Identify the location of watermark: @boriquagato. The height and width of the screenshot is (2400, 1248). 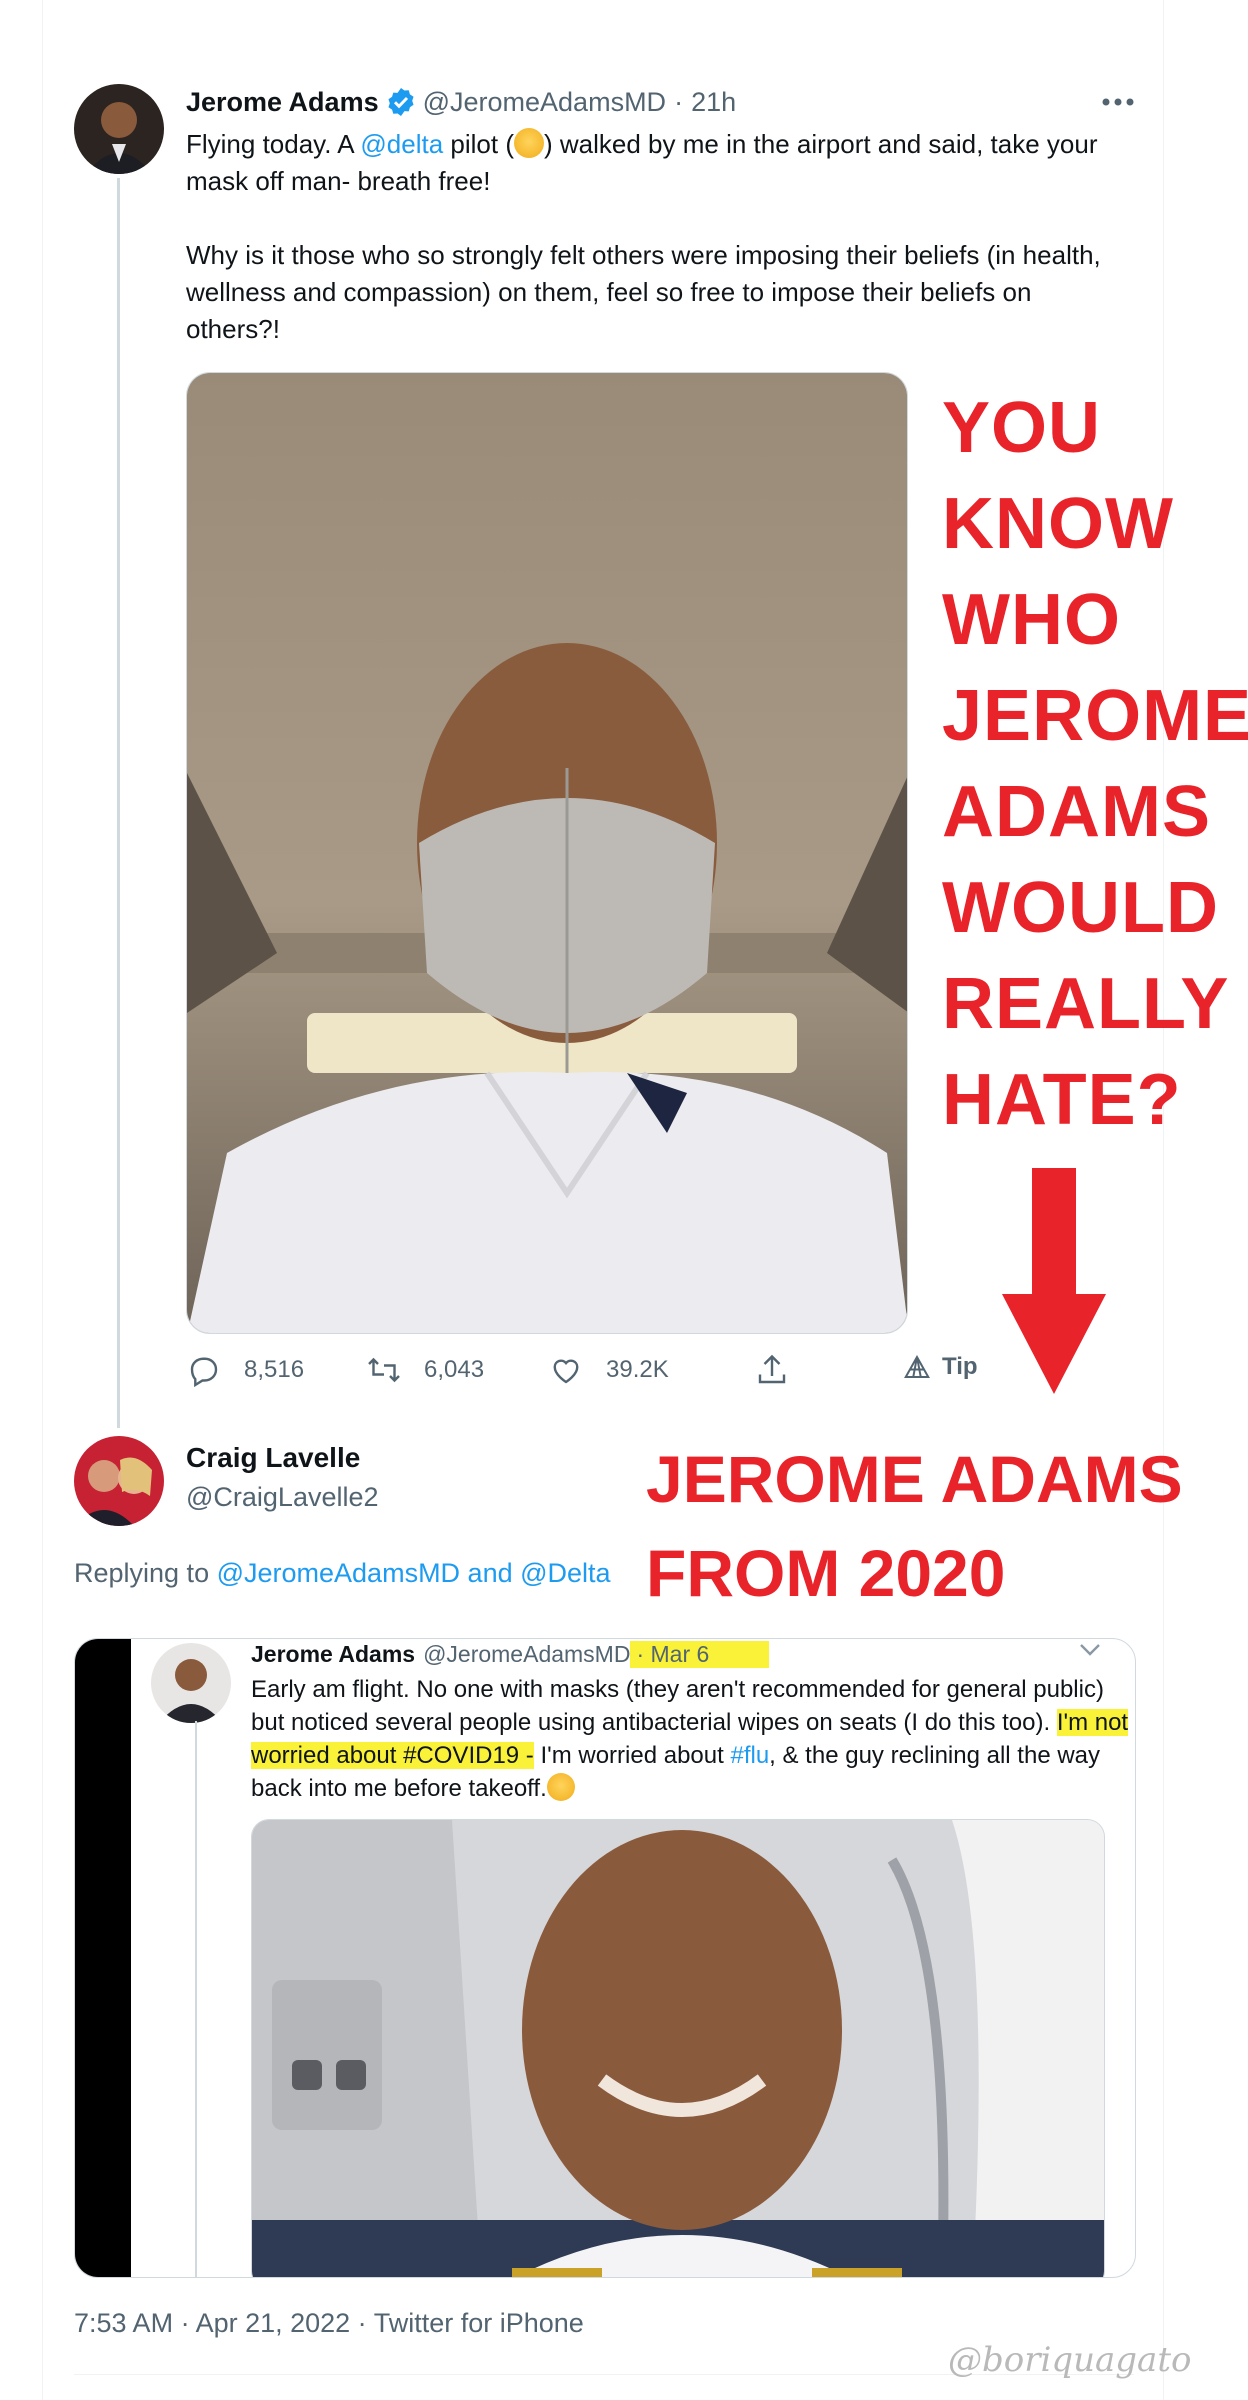
(1070, 2360).